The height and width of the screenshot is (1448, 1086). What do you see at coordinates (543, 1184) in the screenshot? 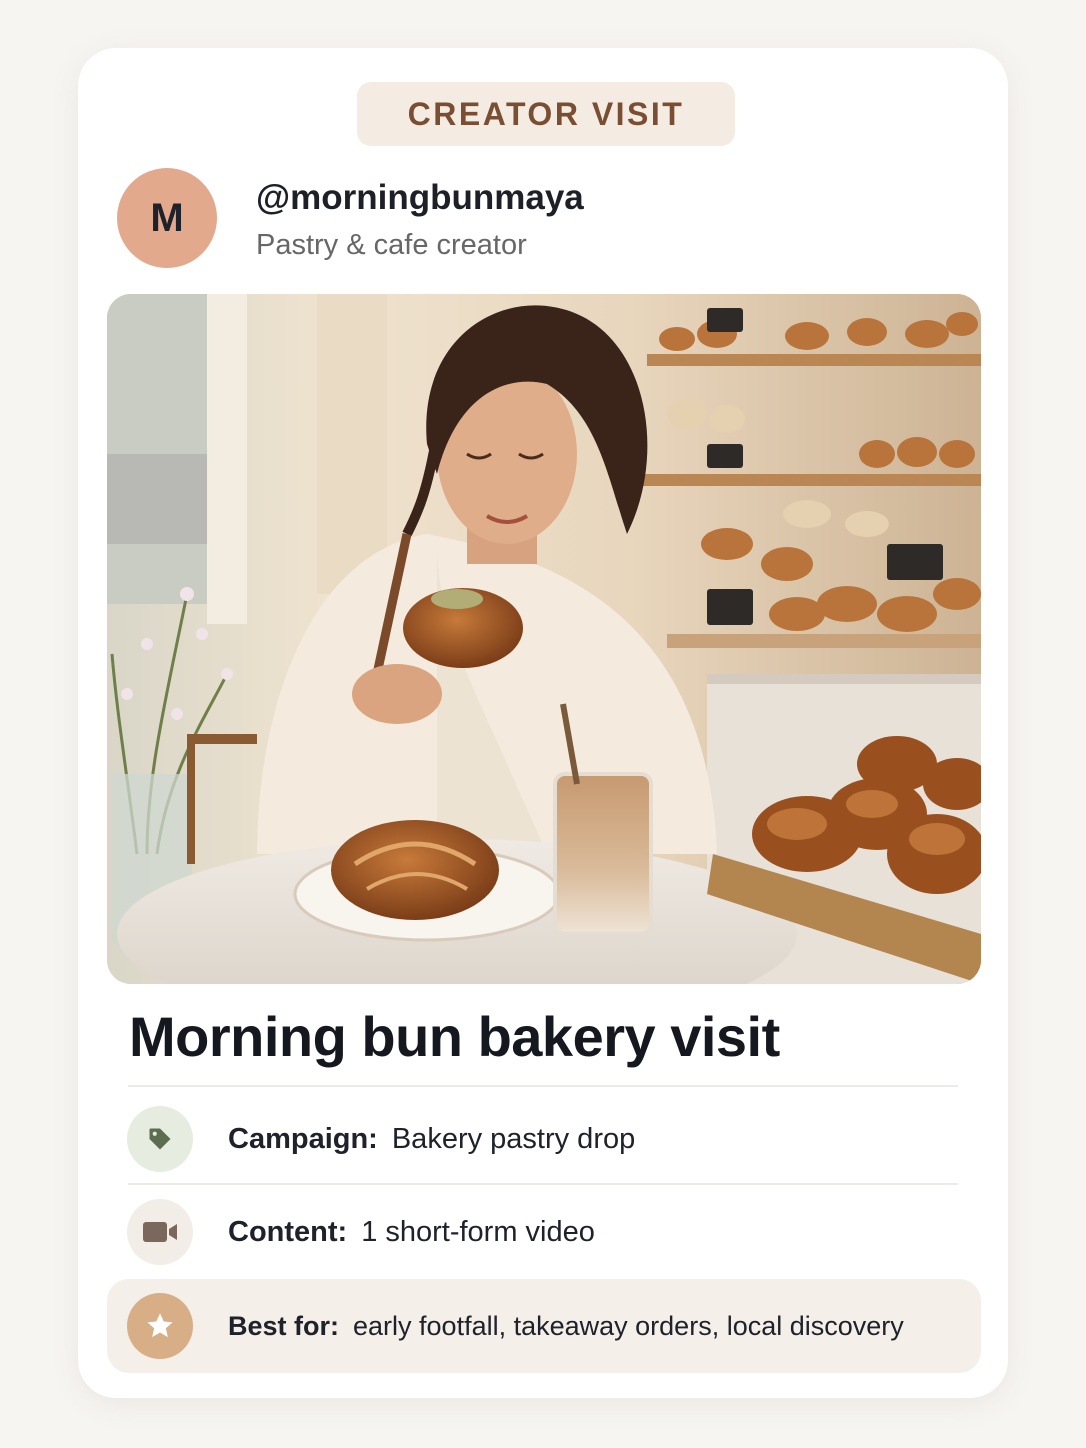
I see `row-divider` at bounding box center [543, 1184].